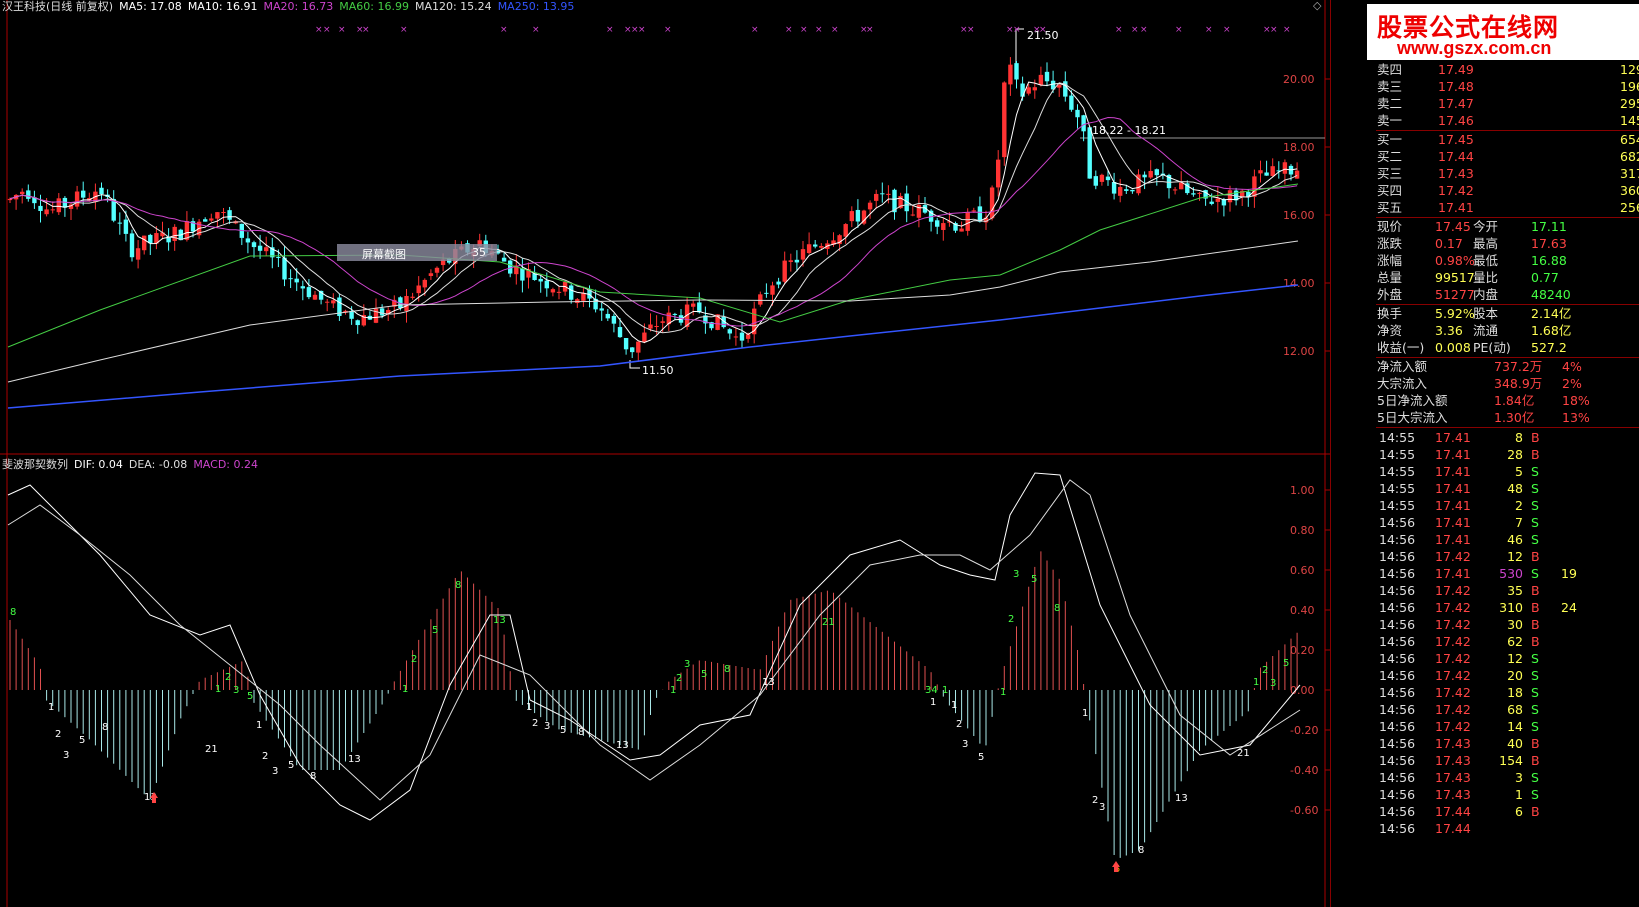 This screenshot has height=907, width=1639. What do you see at coordinates (1492, 347) in the screenshot?
I see `fundamental-label: PE(动)` at bounding box center [1492, 347].